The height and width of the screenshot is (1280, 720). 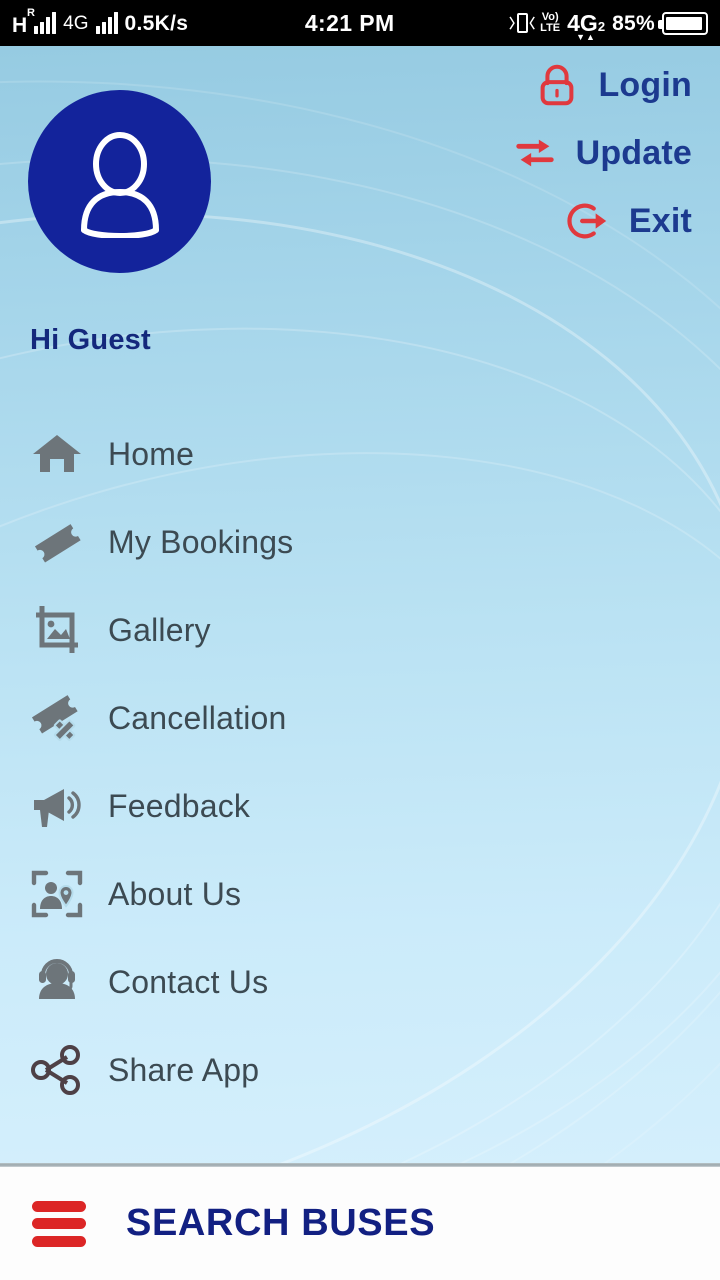 I want to click on status-bar-left: H R 4G 0.5K/s, so click(x=94, y=22).